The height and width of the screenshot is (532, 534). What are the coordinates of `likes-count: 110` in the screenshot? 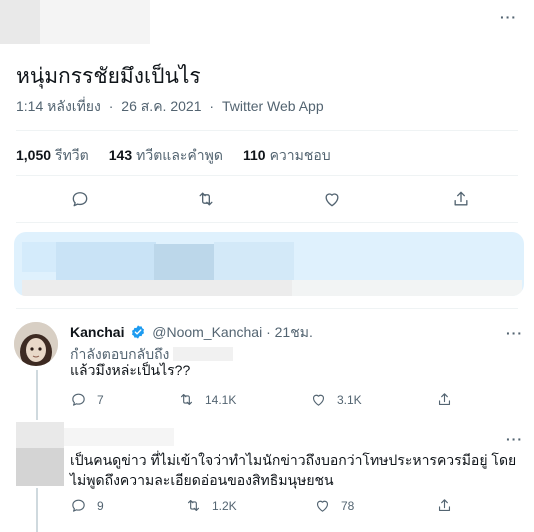 It's located at (254, 155).